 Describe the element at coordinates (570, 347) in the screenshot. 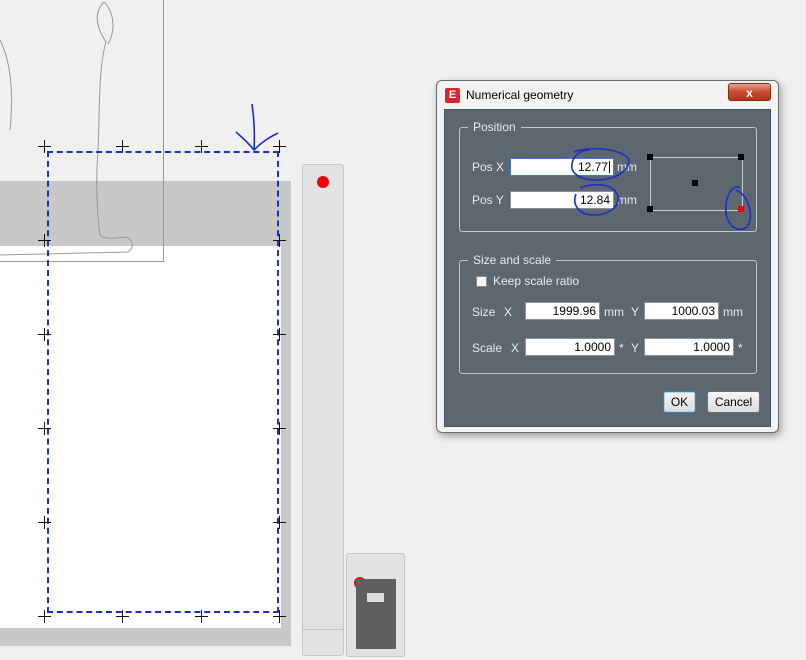

I see `scale-x-input: 1.0000` at that location.